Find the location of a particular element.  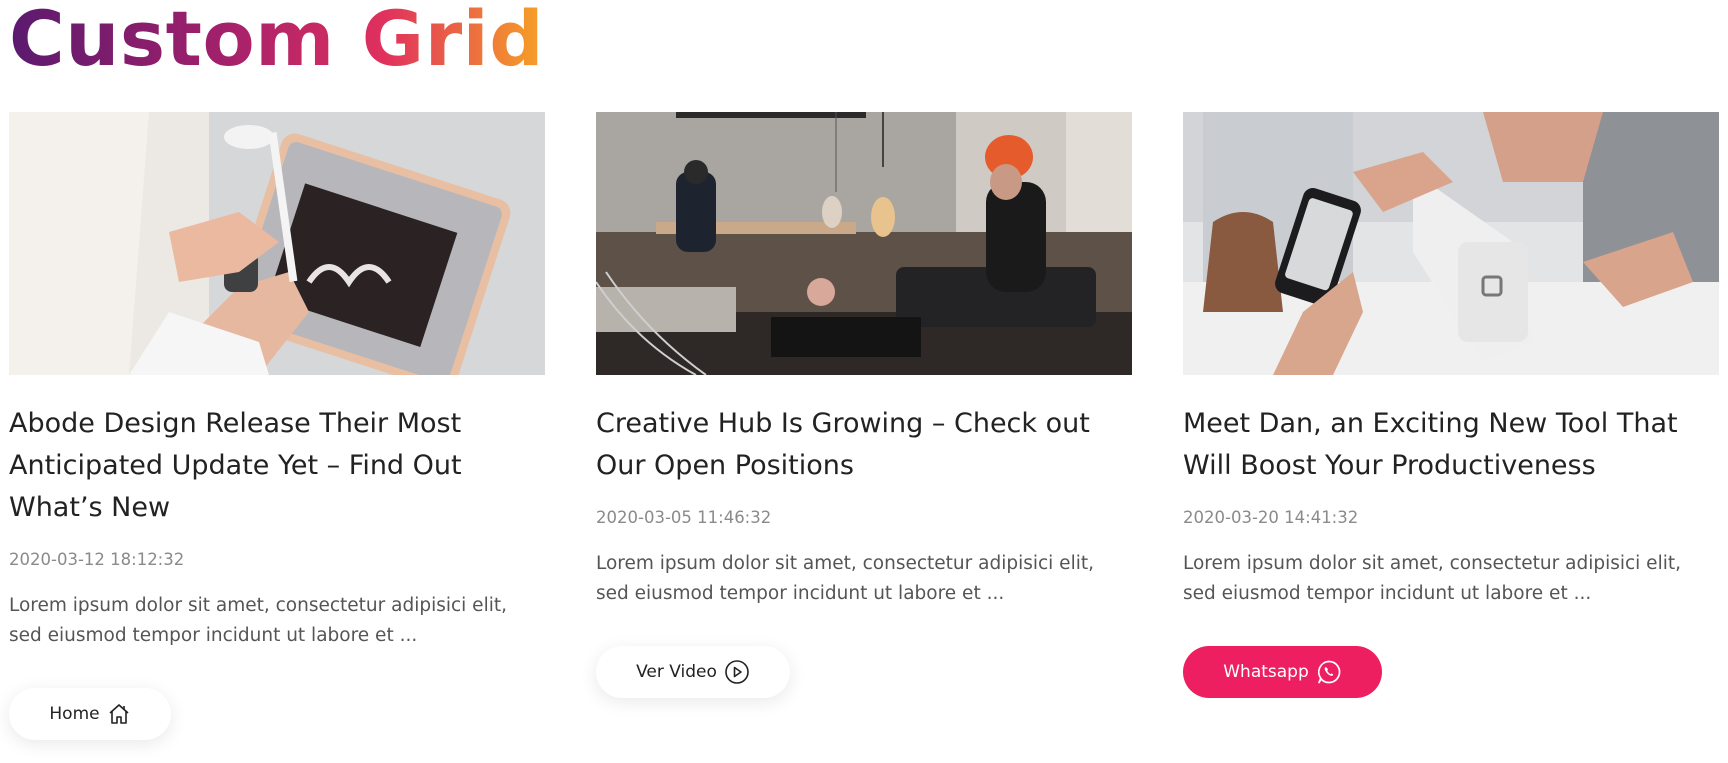

home-button-label: Home is located at coordinates (74, 714).